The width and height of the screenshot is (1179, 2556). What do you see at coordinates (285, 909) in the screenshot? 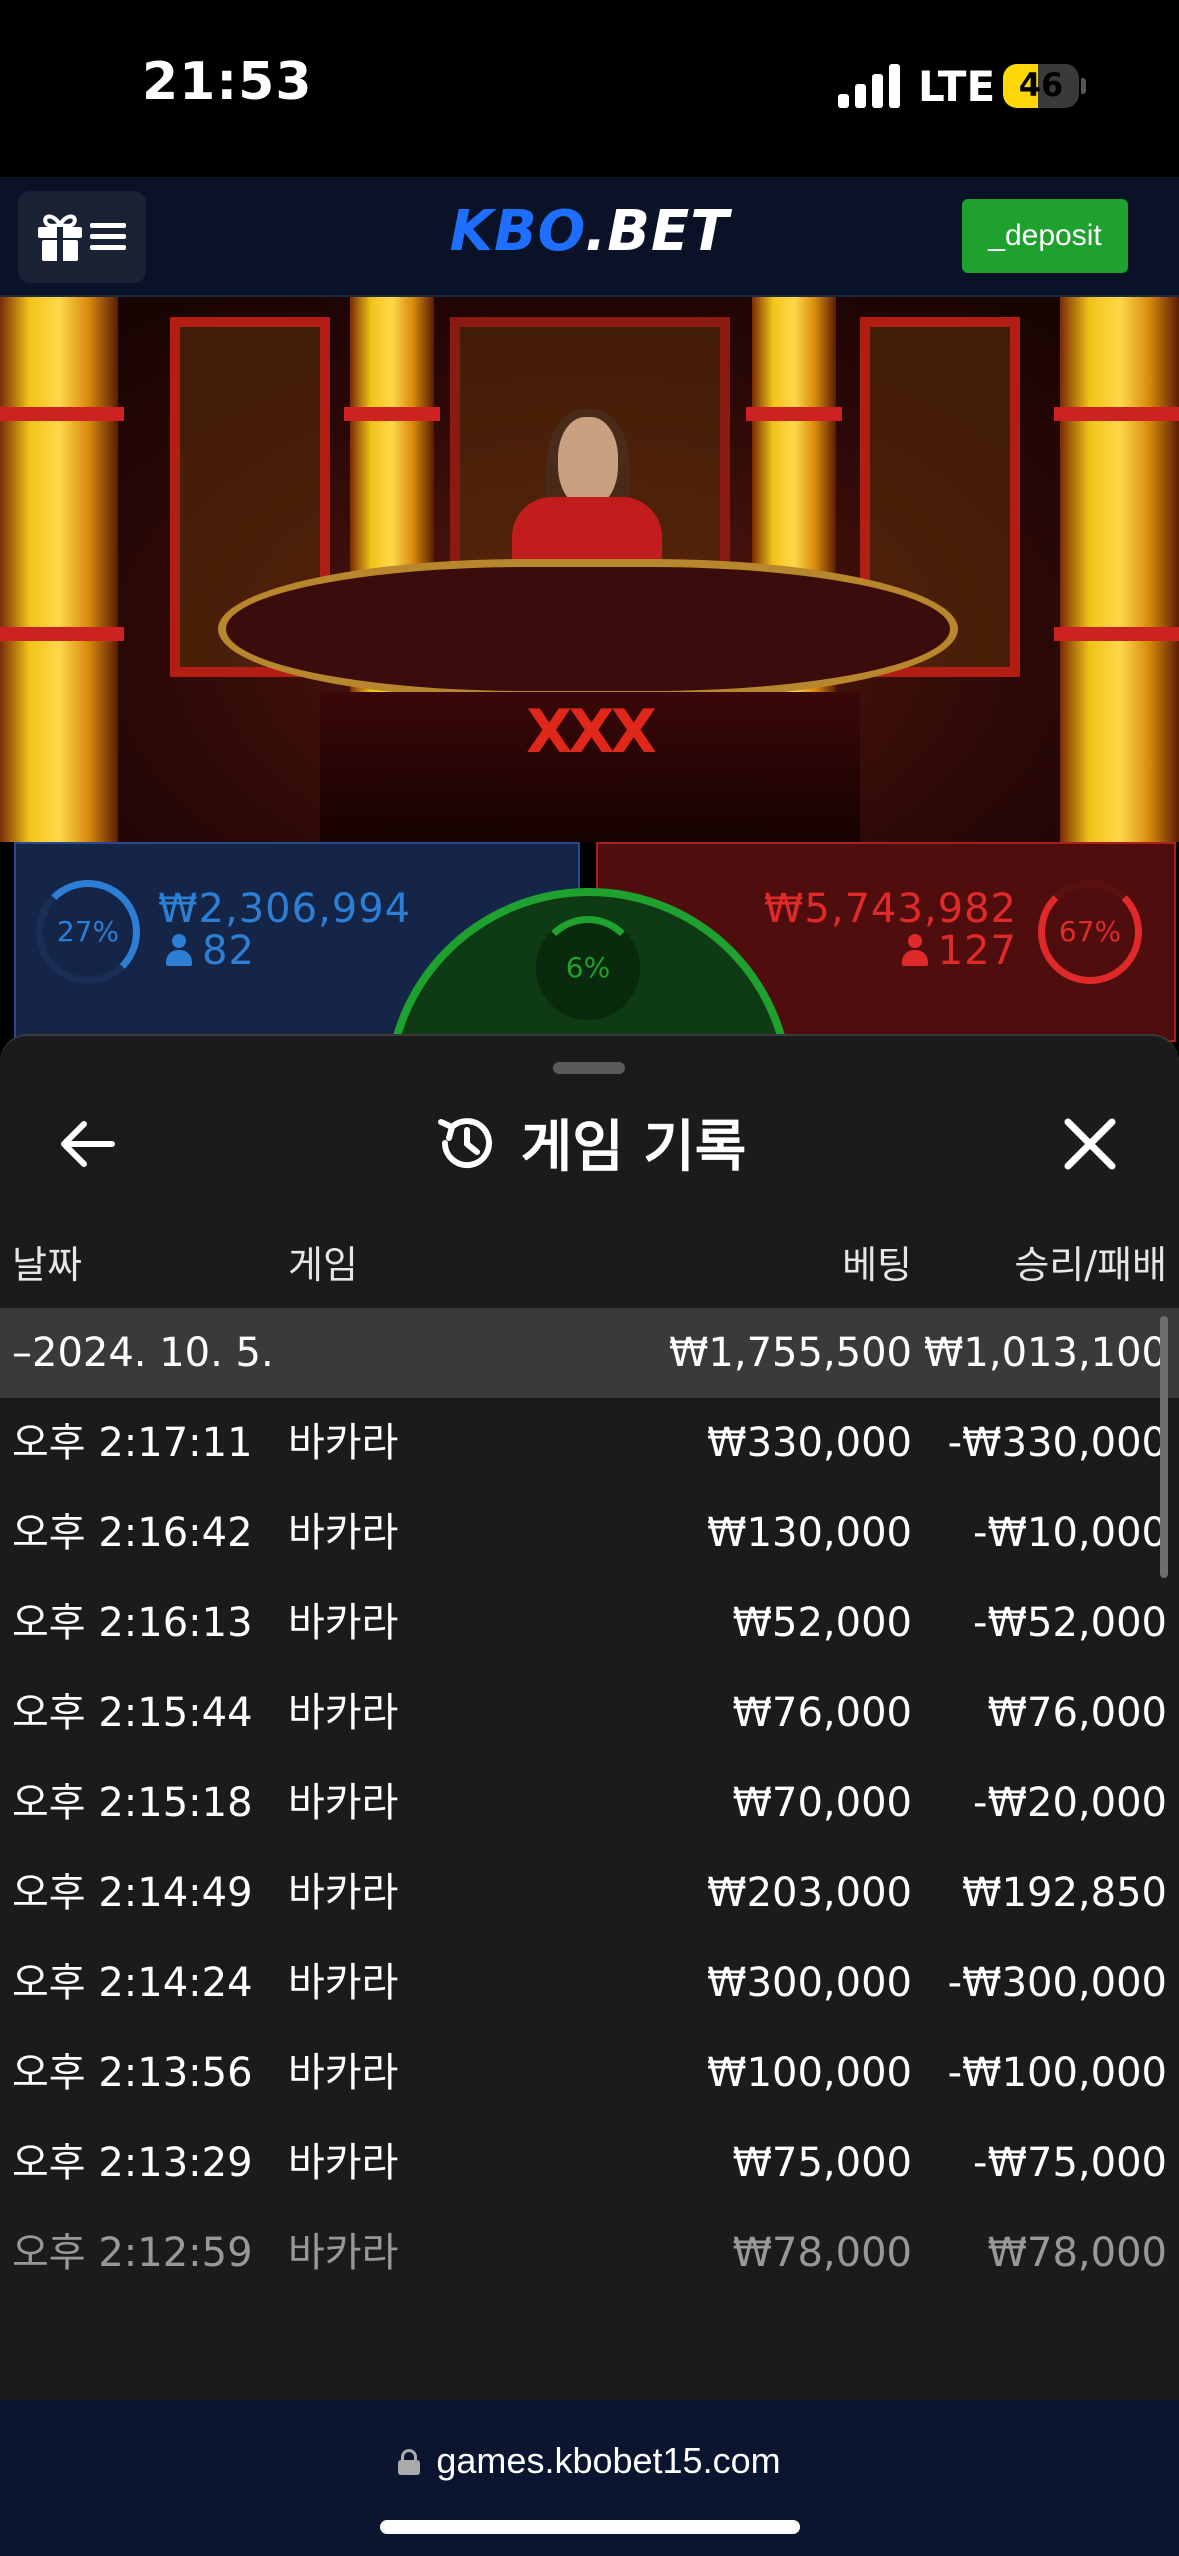
I see `player-amount: ₩2,306,994` at bounding box center [285, 909].